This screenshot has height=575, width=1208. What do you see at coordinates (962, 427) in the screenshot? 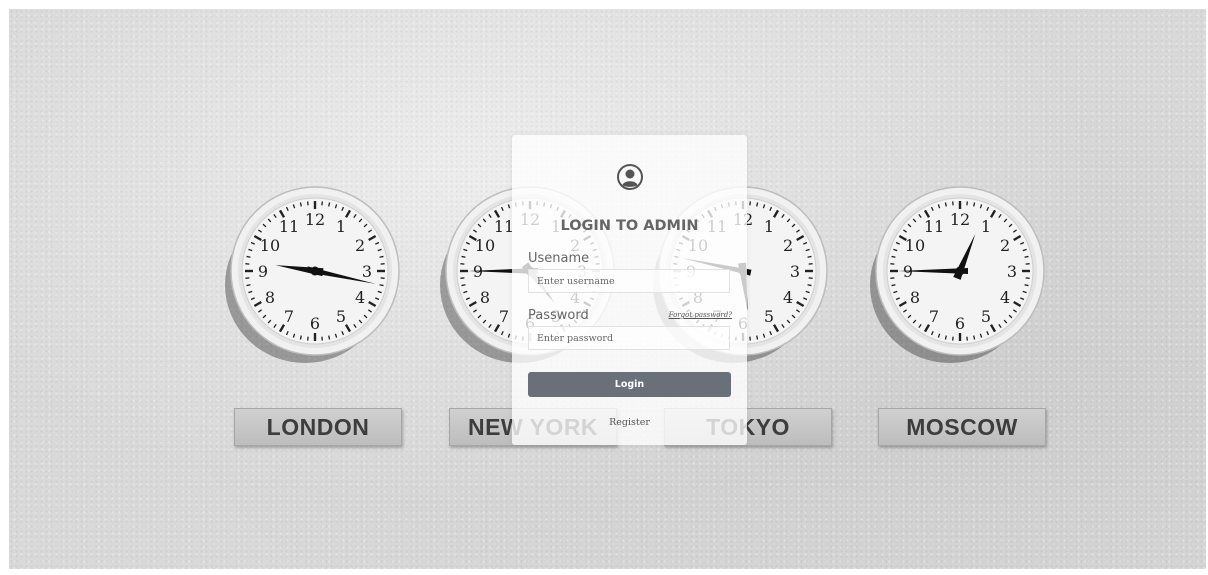
I see `city-plate-moscow: MOSCOW` at bounding box center [962, 427].